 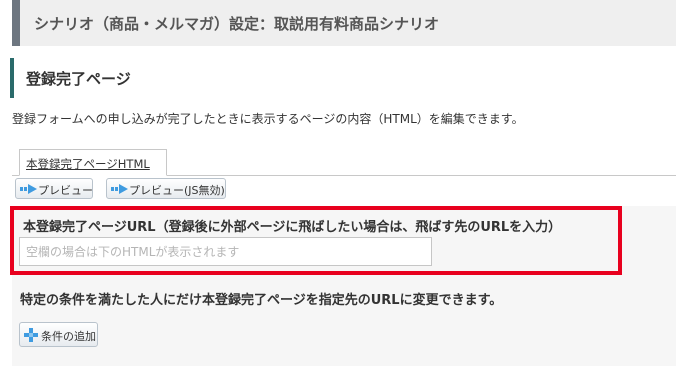 I want to click on preview-button: プレビュー, so click(x=54, y=188).